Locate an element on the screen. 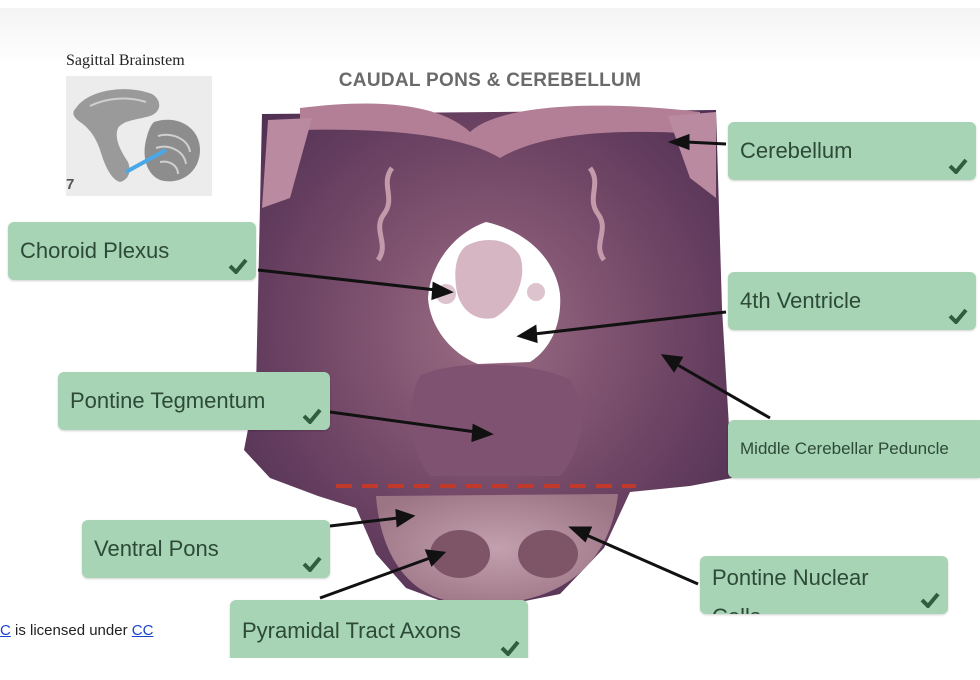  label-pontine-tegmentum: Pontine Tegmentum is located at coordinates (194, 401).